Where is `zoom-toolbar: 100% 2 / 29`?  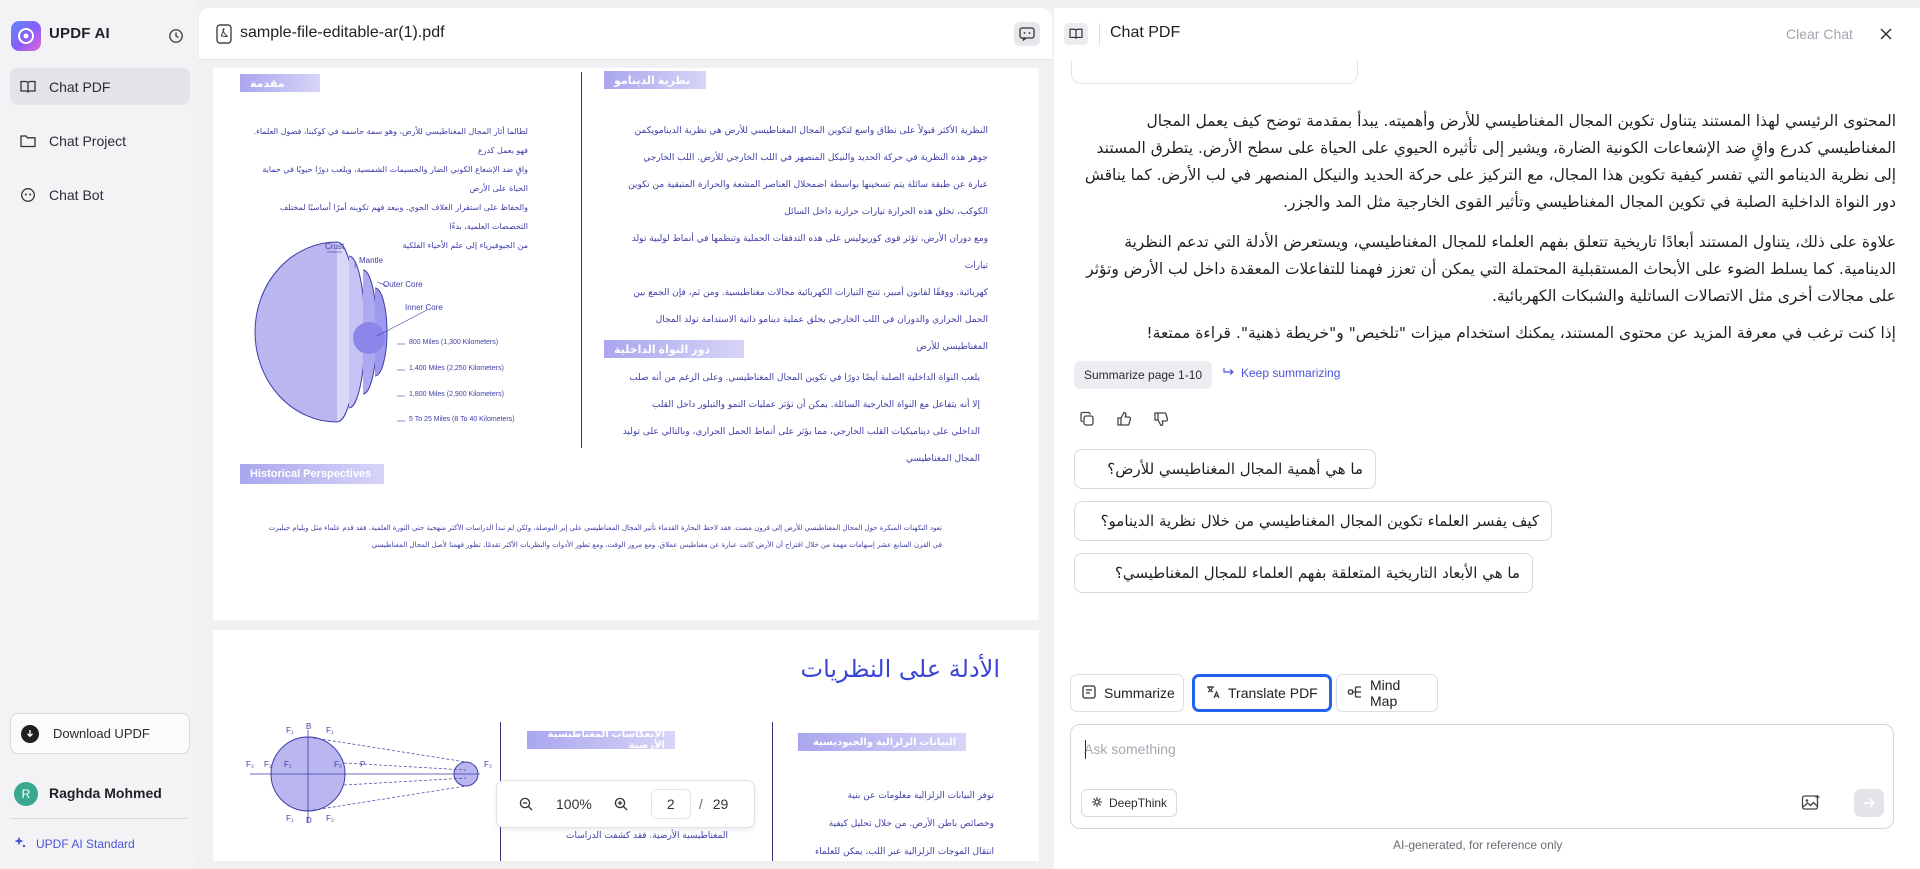
zoom-toolbar: 100% 2 / 29 is located at coordinates (625, 804).